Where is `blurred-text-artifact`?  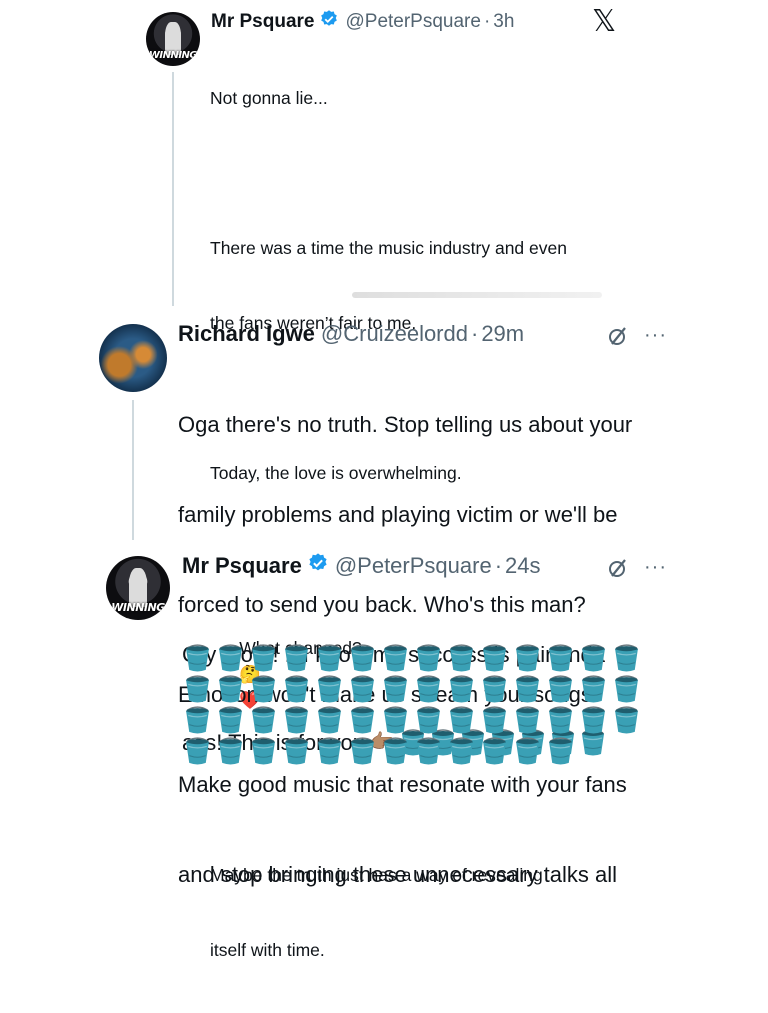 blurred-text-artifact is located at coordinates (477, 295).